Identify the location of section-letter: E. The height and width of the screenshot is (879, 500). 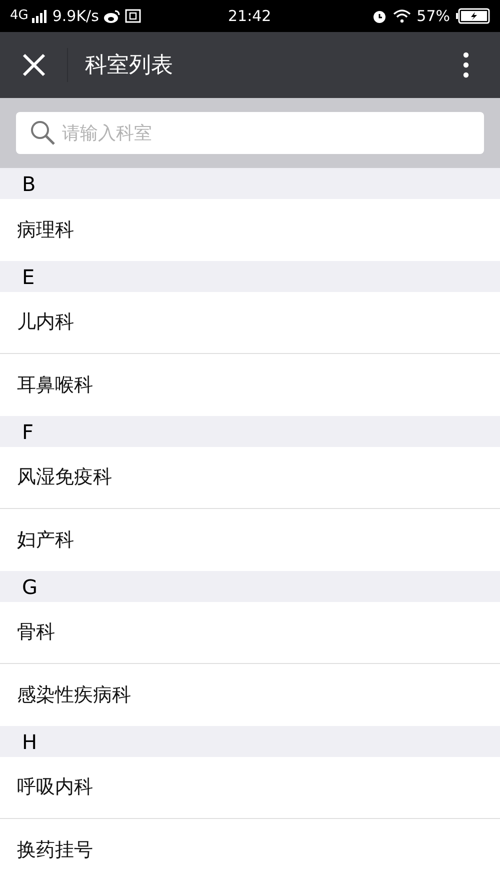
(28, 277).